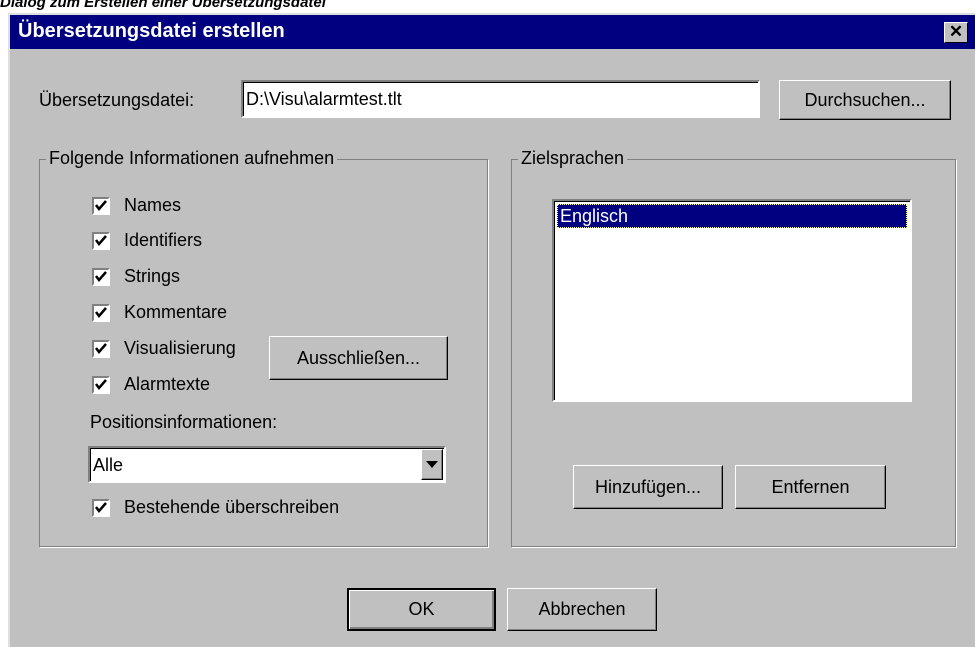 The image size is (975, 647). I want to click on close-icon: ✕, so click(956, 31).